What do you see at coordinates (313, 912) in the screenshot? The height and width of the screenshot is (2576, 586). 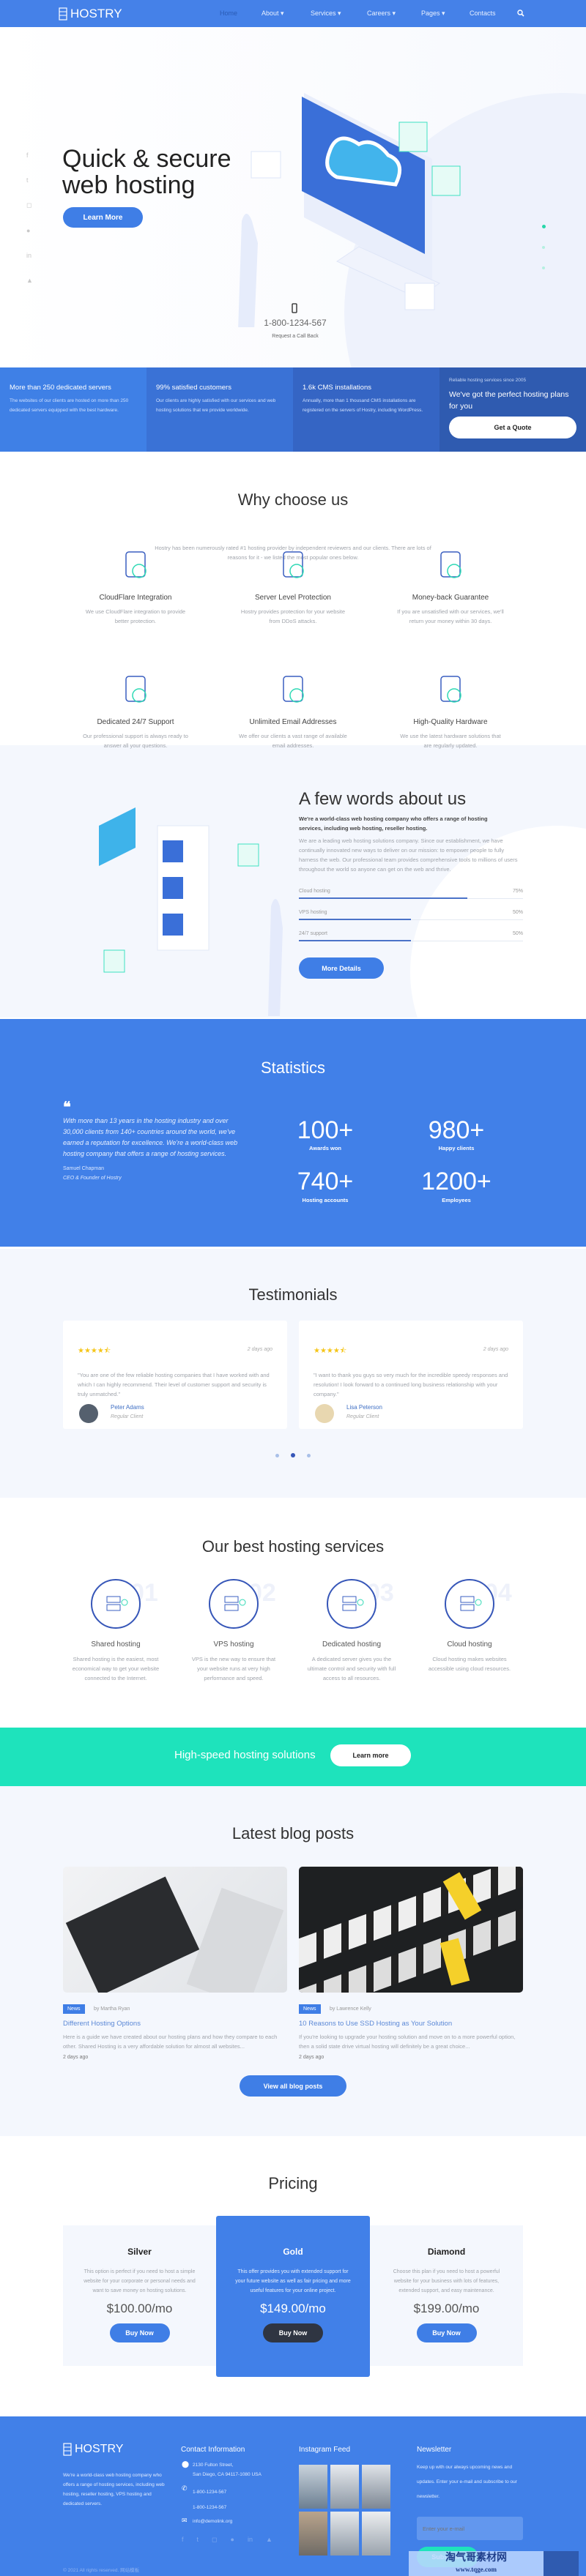 I see `progress-label: VPS hosting` at bounding box center [313, 912].